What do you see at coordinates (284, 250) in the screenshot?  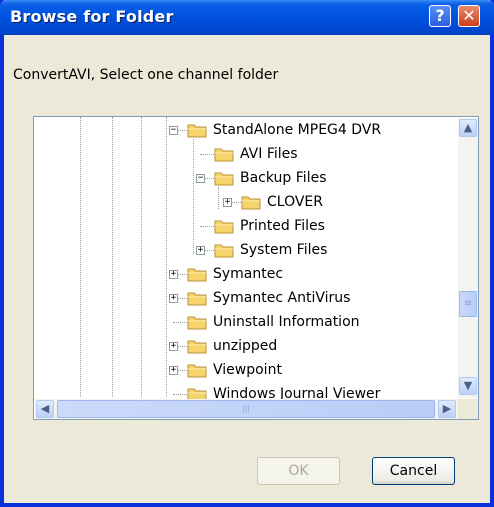 I see `tree-item-label: System Files` at bounding box center [284, 250].